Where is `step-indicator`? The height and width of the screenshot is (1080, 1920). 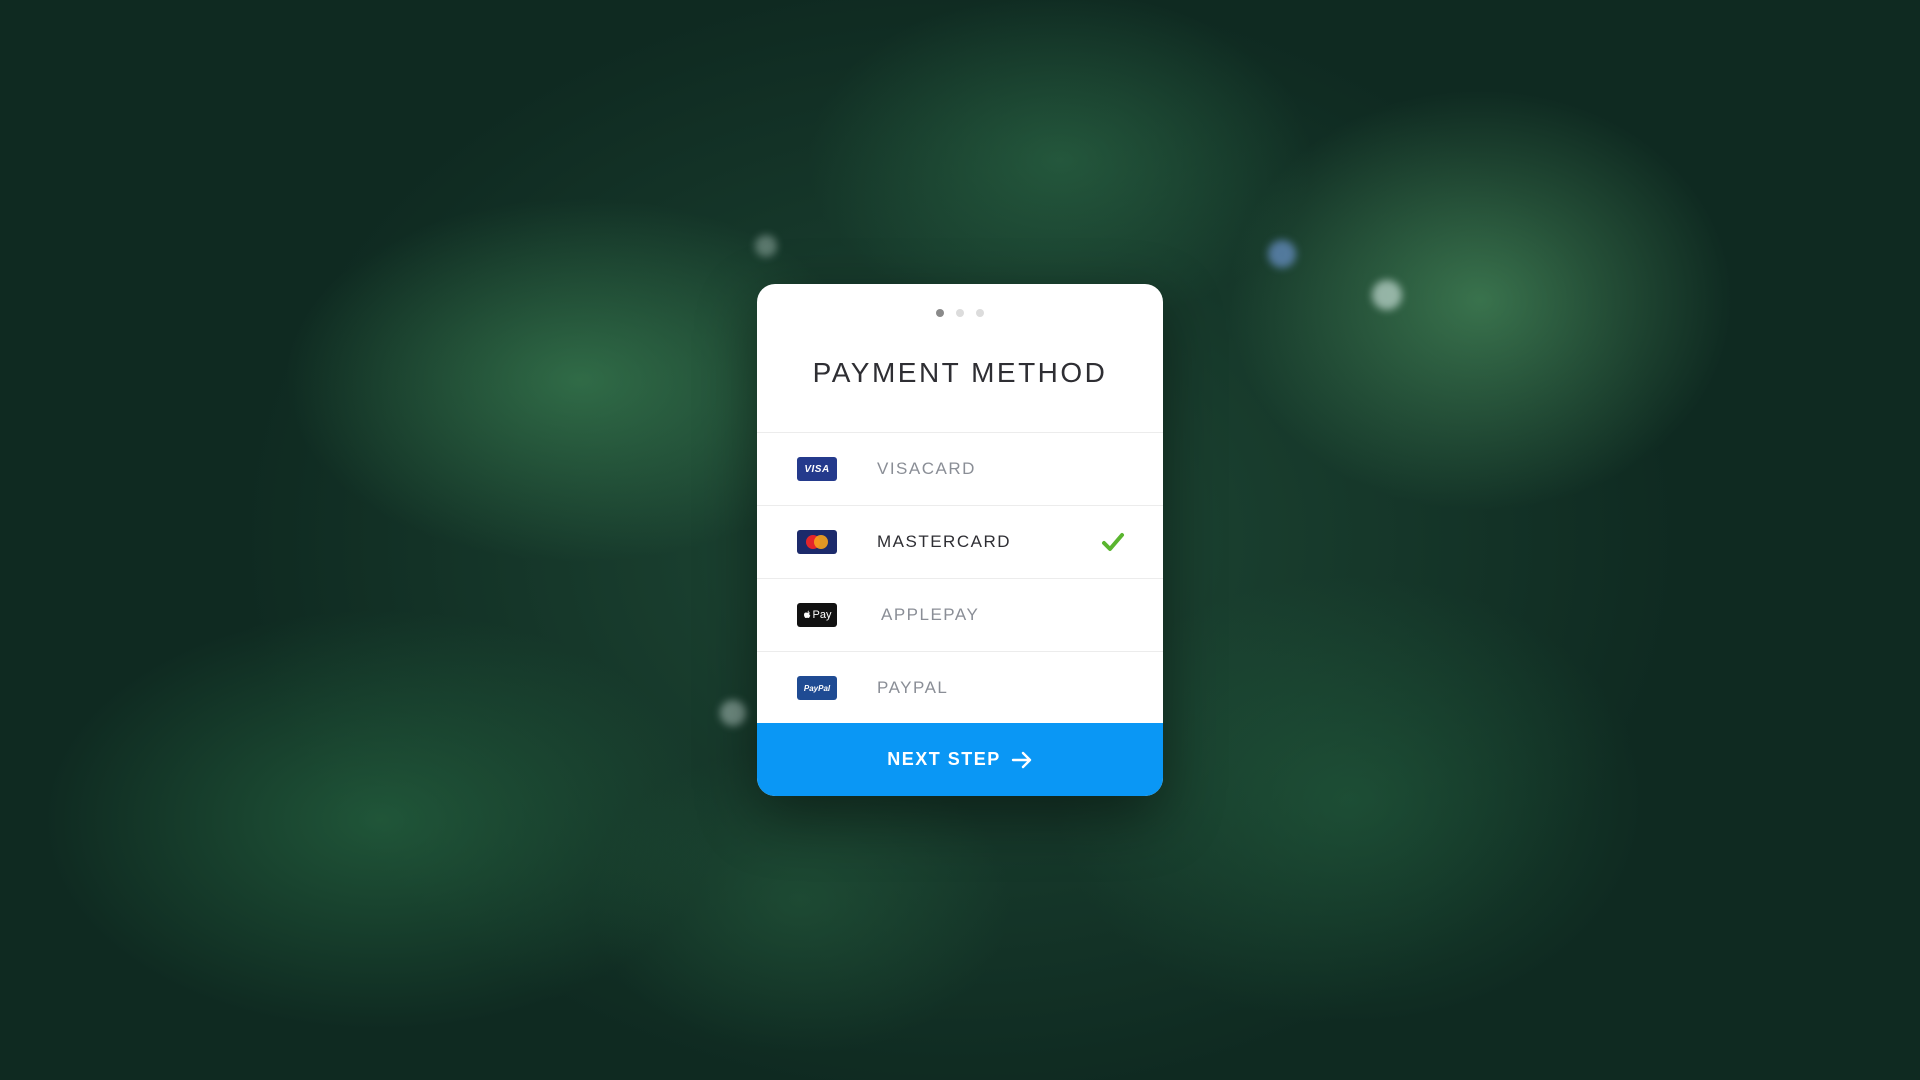
step-indicator is located at coordinates (960, 313).